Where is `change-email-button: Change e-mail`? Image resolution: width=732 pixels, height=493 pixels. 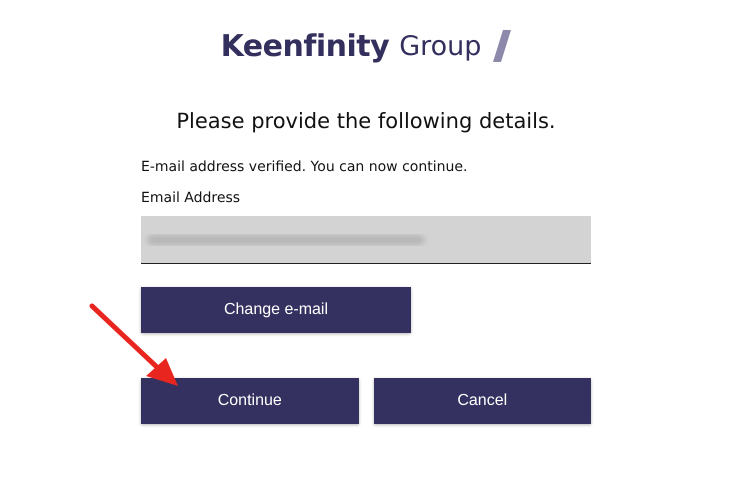 change-email-button: Change e-mail is located at coordinates (276, 310).